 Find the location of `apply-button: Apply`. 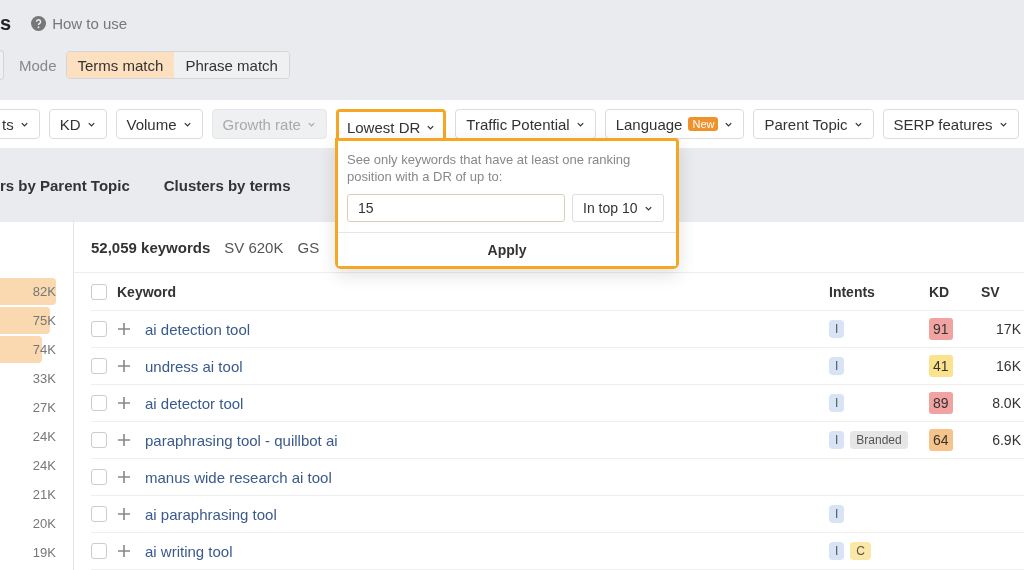

apply-button: Apply is located at coordinates (507, 249).